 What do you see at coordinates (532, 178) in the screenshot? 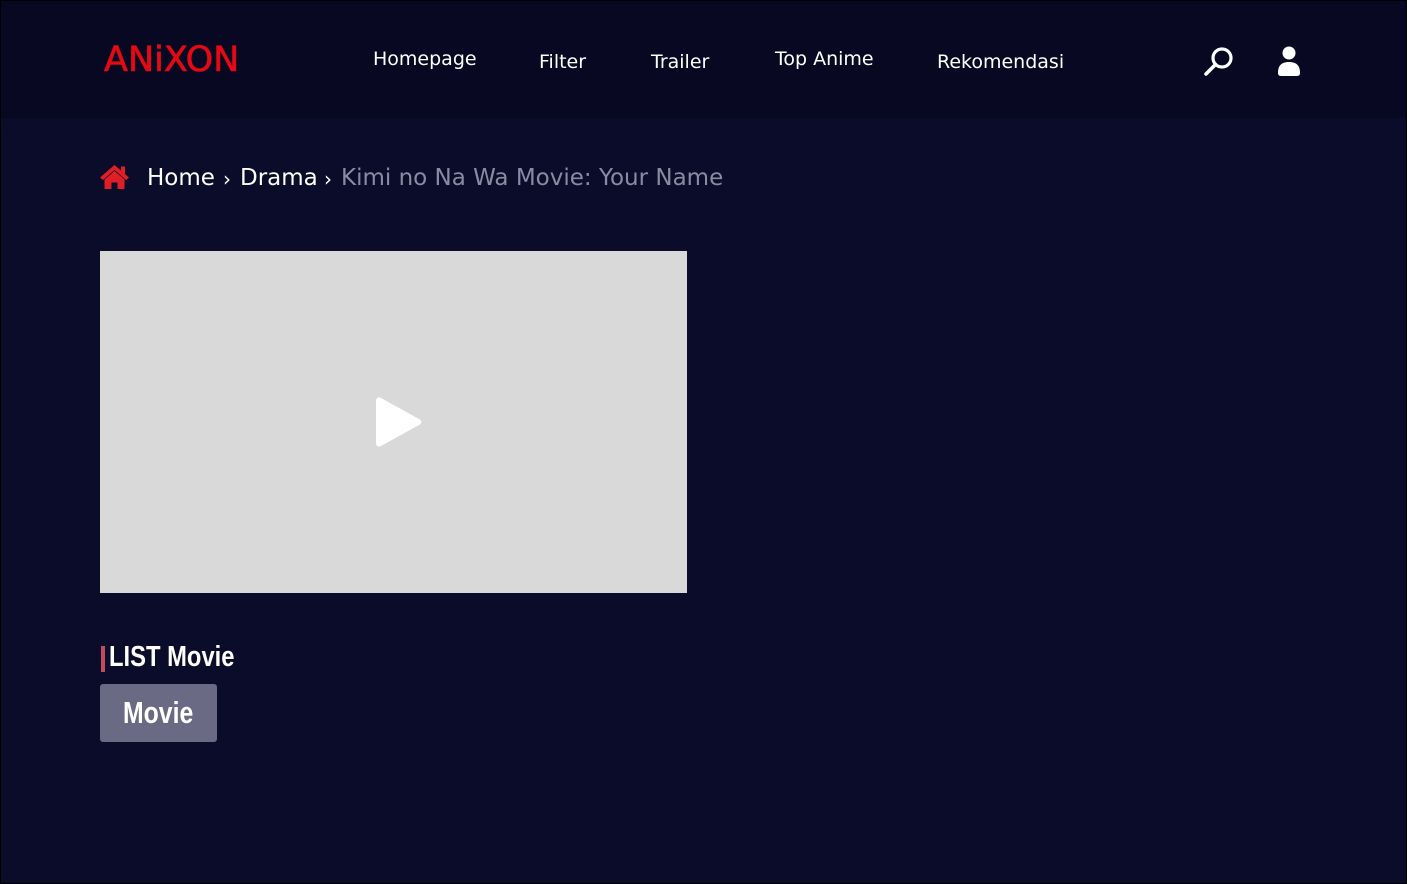
I see `breadcrumb-current: Kimi no Na Wa Movie: Your Name` at bounding box center [532, 178].